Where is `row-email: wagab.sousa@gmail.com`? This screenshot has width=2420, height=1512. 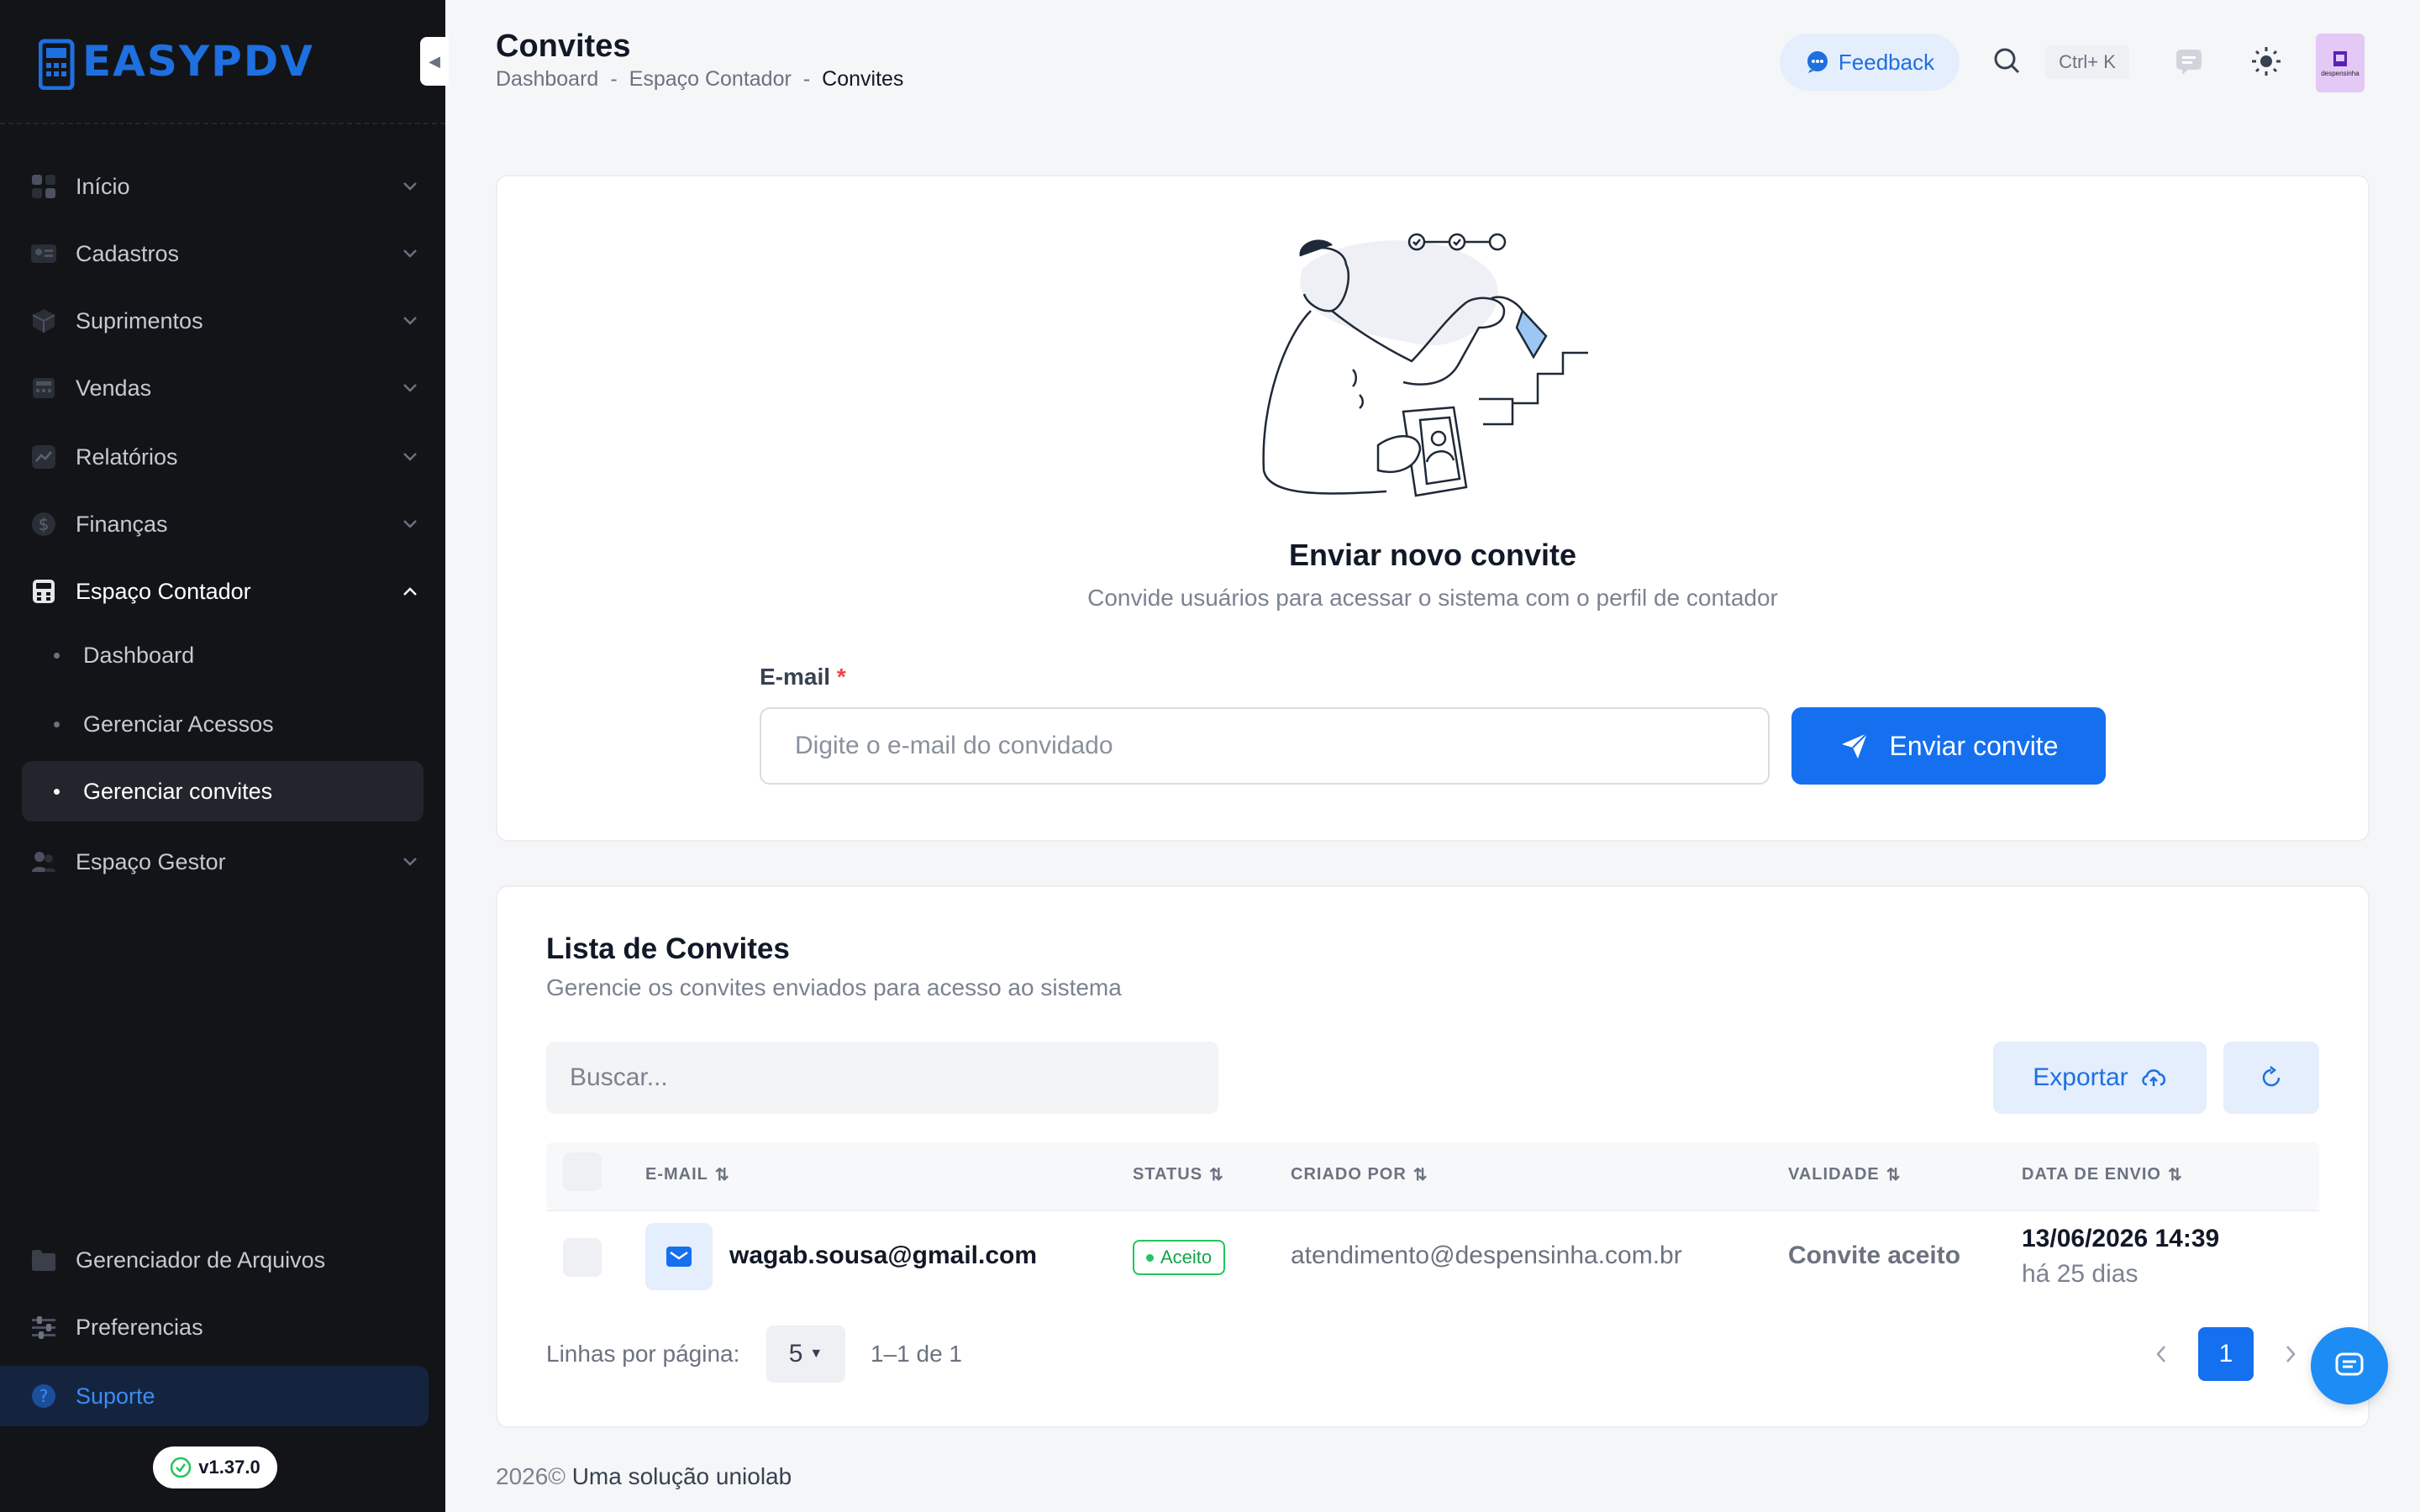
row-email: wagab.sousa@gmail.com is located at coordinates (883, 1256).